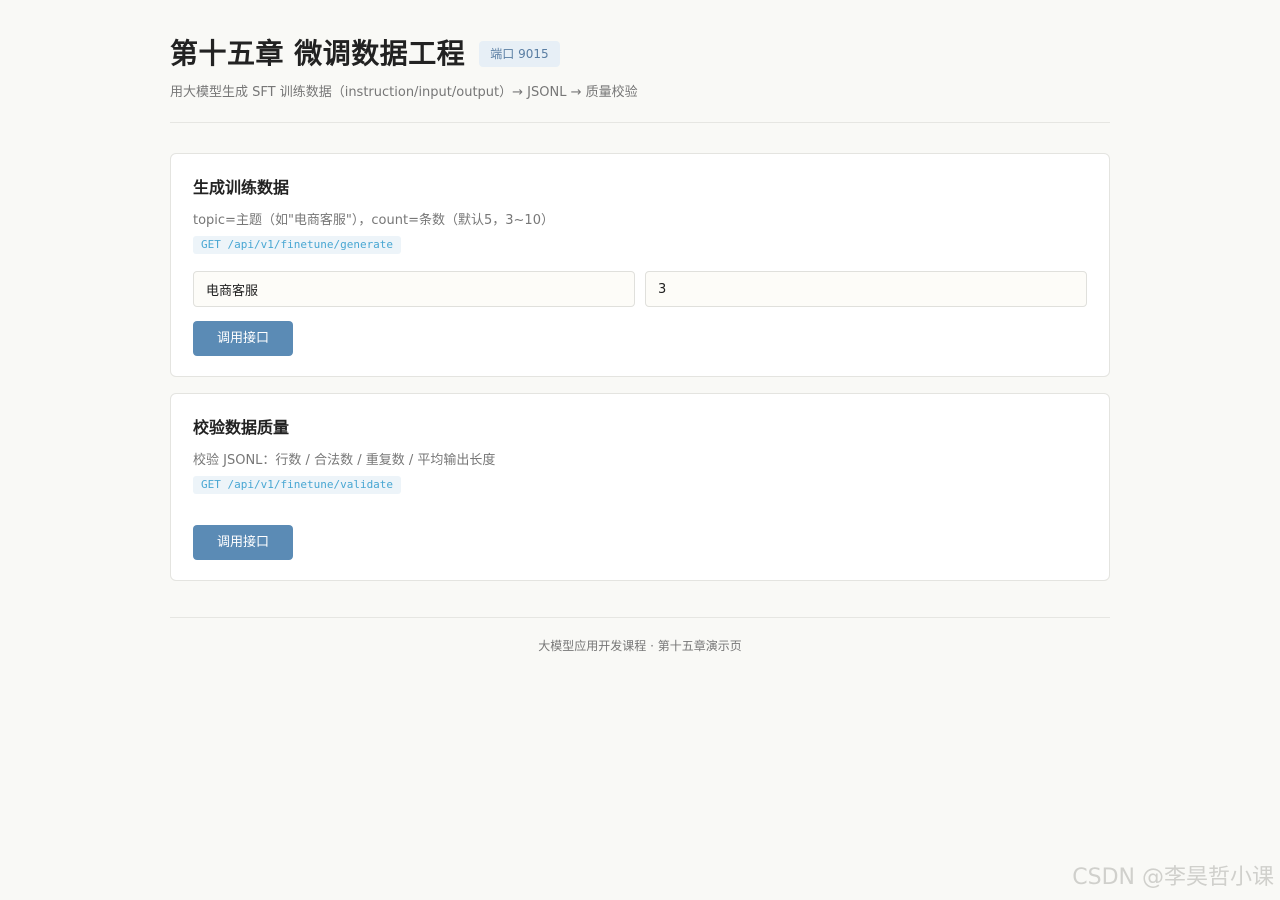  What do you see at coordinates (414, 289) in the screenshot?
I see `topic-input` at bounding box center [414, 289].